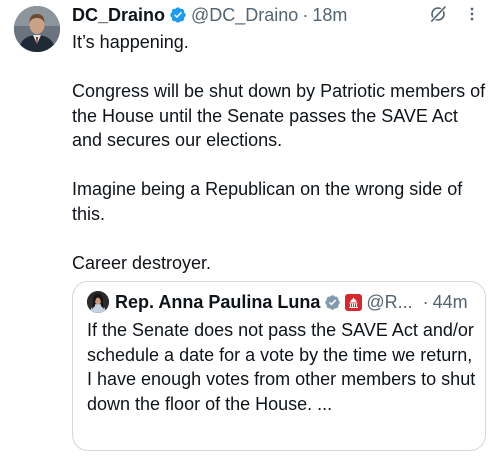  What do you see at coordinates (244, 15) in the screenshot?
I see `handle: @DC_Draino` at bounding box center [244, 15].